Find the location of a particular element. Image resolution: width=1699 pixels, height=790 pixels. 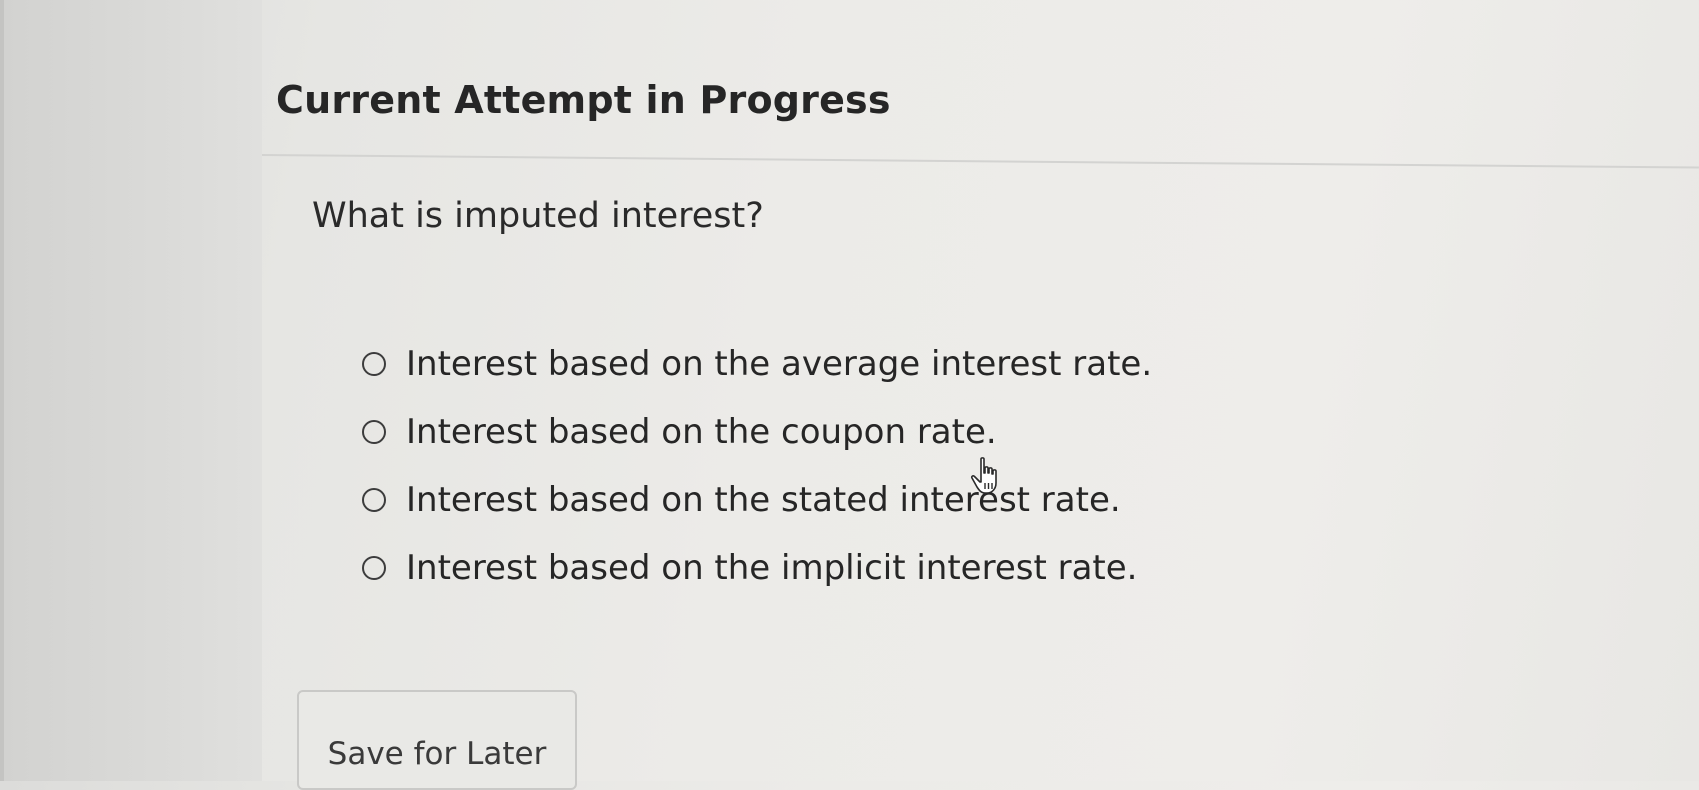

answer-option-2: Interest based on the coupon rate. is located at coordinates (757, 432).